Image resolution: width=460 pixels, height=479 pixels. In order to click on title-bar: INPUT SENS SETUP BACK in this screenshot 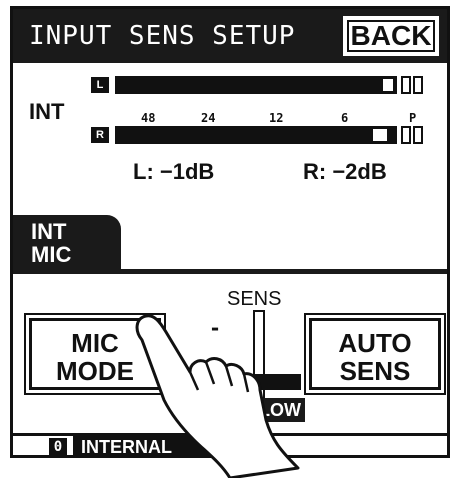, I will do `click(230, 36)`.